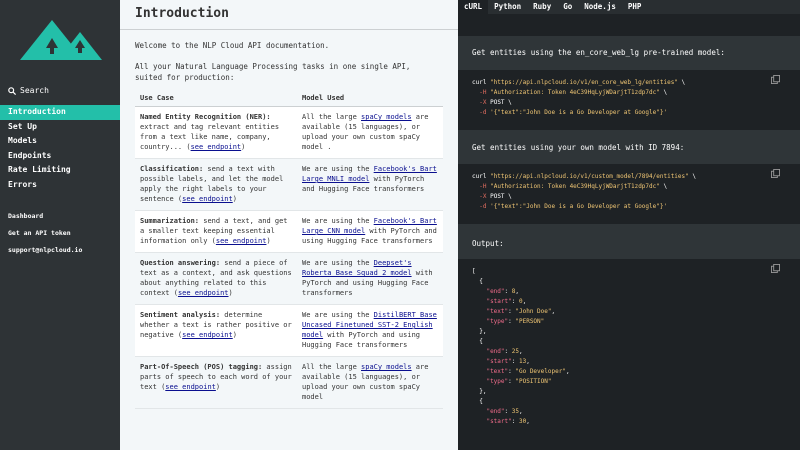  I want to click on nav-item-introduction: Introduction, so click(60, 112).